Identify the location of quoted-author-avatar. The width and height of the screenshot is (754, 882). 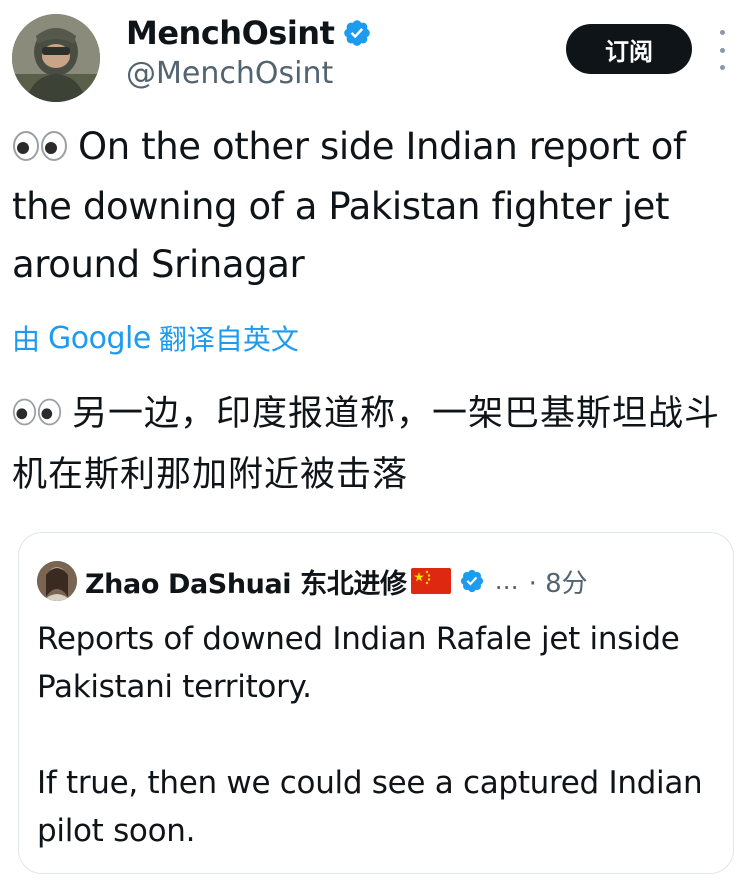
(57, 581).